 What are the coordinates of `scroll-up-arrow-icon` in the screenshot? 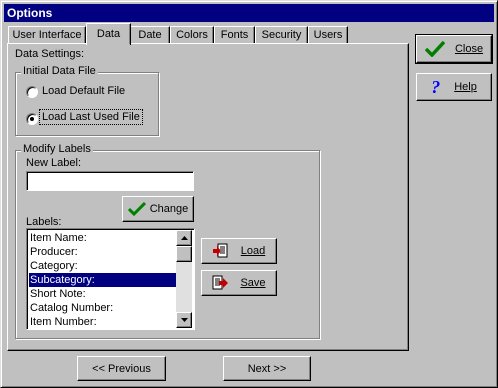 It's located at (184, 238).